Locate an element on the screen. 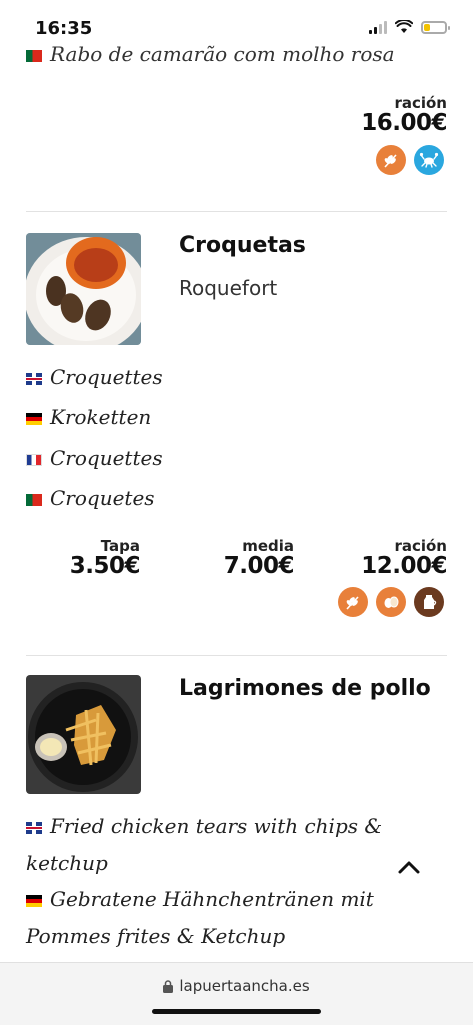 This screenshot has width=473, height=1025. translation-fr: Croquettes is located at coordinates (94, 458).